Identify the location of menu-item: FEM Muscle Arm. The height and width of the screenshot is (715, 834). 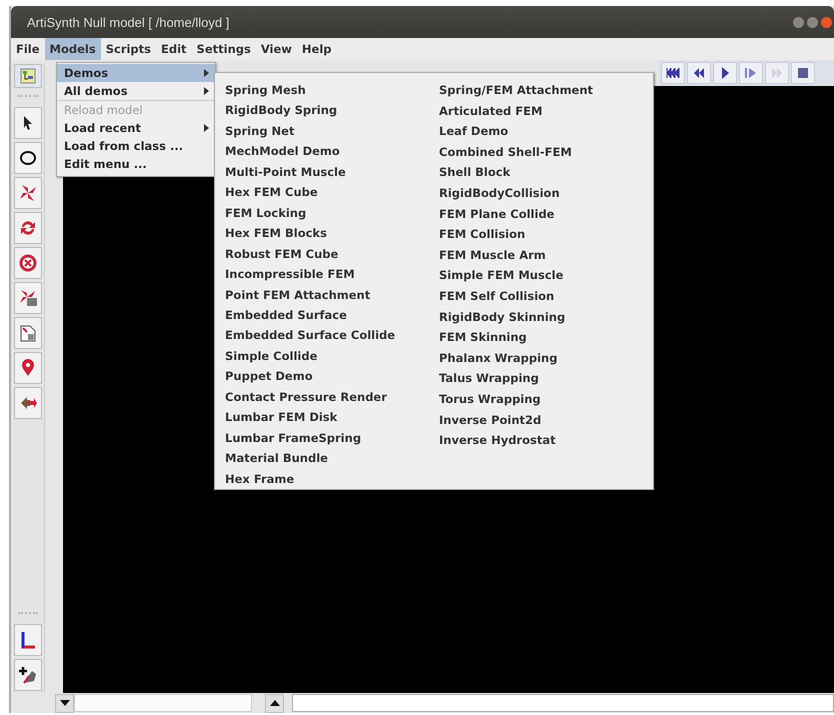
(492, 255).